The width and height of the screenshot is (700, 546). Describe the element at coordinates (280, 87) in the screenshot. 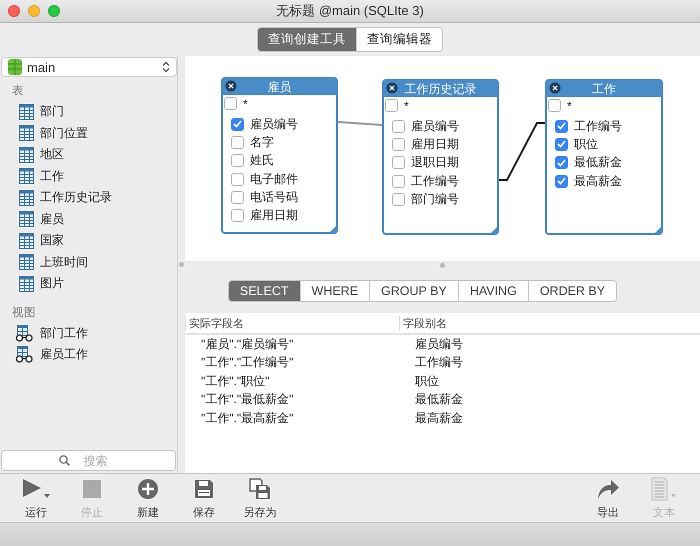

I see `table-title: 雇员` at that location.